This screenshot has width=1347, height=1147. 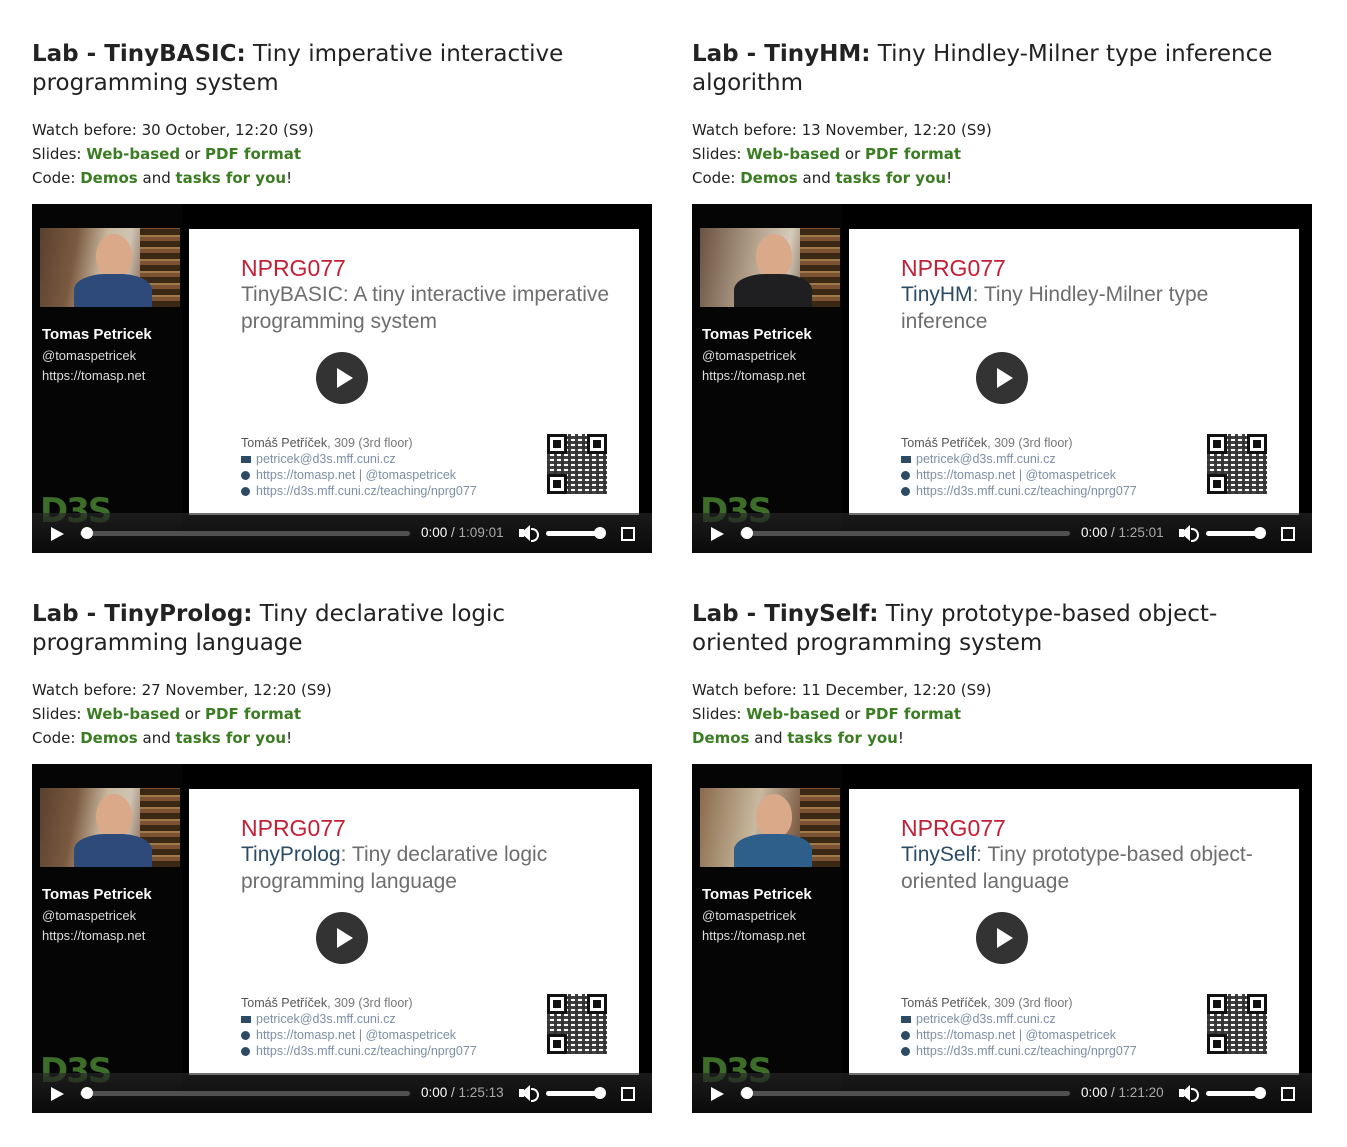 What do you see at coordinates (462, 532) in the screenshot?
I see `time-display: 0:00 / 1:09:01` at bounding box center [462, 532].